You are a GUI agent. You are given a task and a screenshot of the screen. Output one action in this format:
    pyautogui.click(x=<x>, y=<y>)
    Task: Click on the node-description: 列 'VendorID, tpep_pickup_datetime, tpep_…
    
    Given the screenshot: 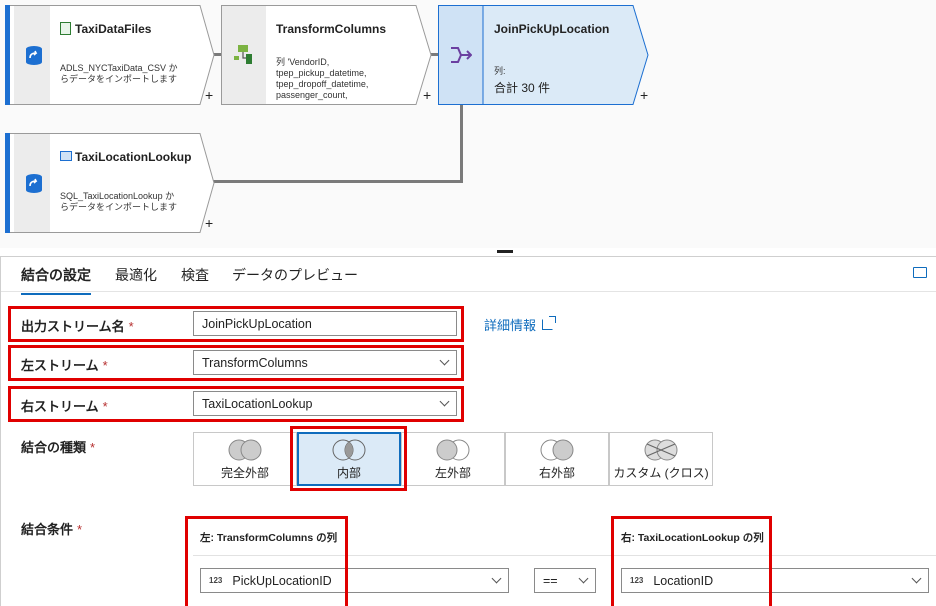 What is the action you would take?
    pyautogui.click(x=322, y=78)
    